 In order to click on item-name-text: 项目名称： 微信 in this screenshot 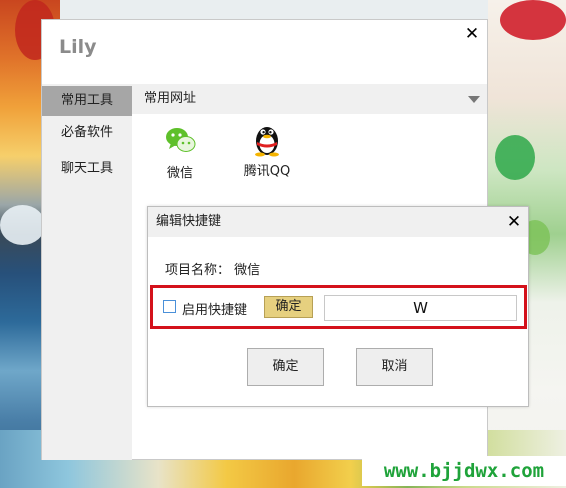, I will do `click(213, 270)`.